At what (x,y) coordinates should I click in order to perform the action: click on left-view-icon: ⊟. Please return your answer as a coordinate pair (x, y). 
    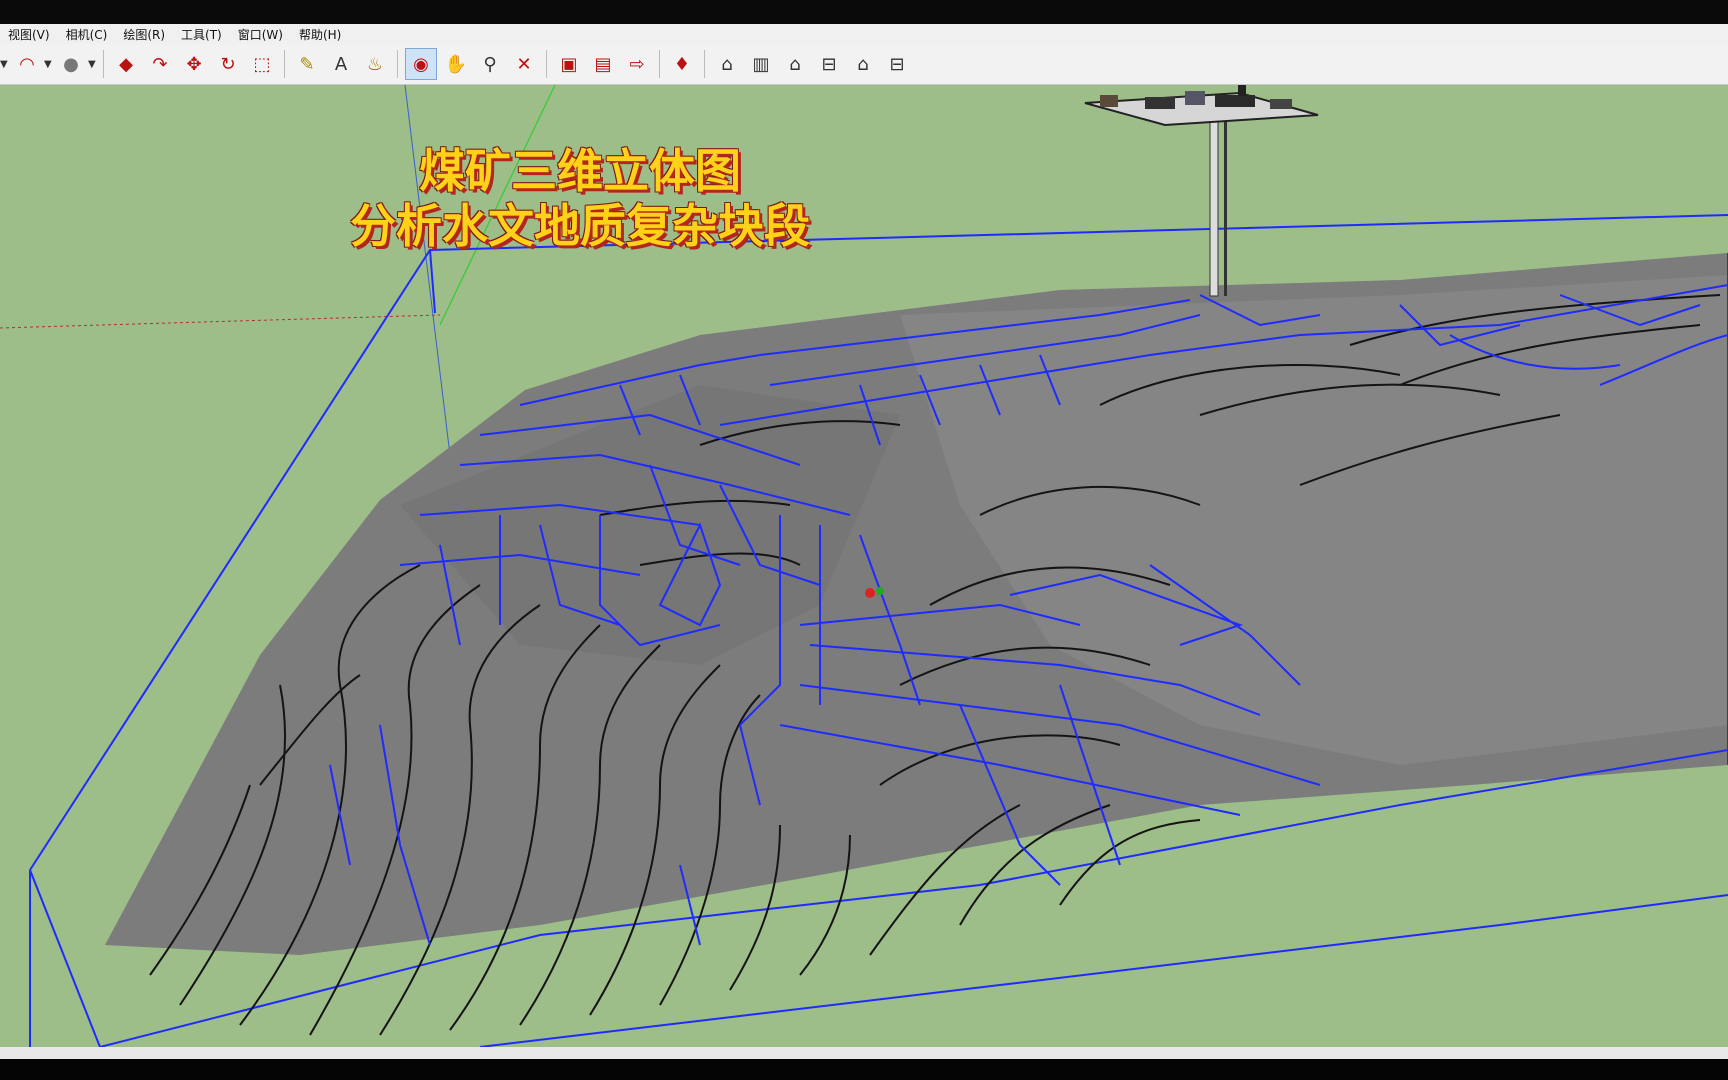
    Looking at the image, I should click on (897, 64).